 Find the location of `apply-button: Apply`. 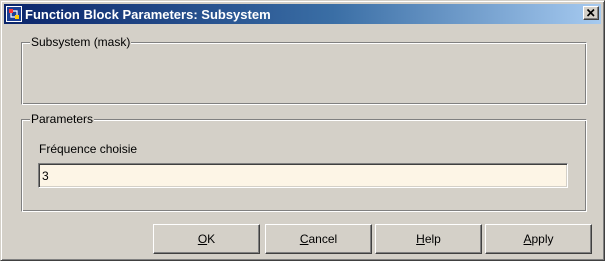

apply-button: Apply is located at coordinates (538, 239).